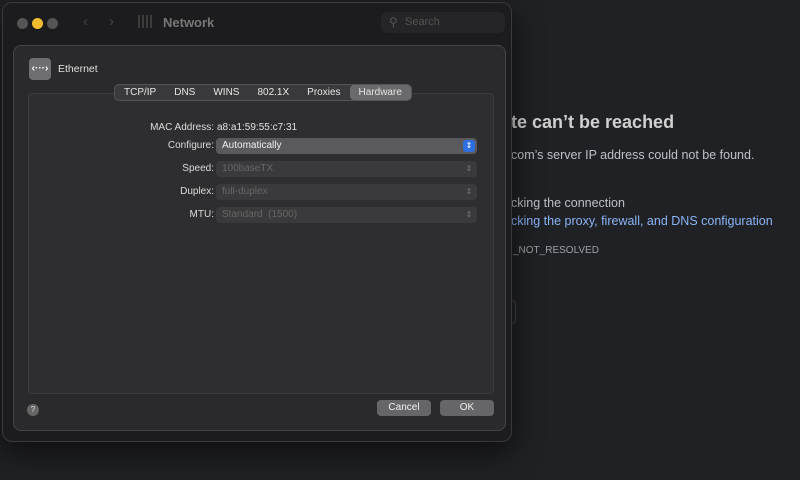 The height and width of the screenshot is (480, 800). Describe the element at coordinates (346, 192) in the screenshot. I see `duplex-select: full-duplex ⇕` at that location.